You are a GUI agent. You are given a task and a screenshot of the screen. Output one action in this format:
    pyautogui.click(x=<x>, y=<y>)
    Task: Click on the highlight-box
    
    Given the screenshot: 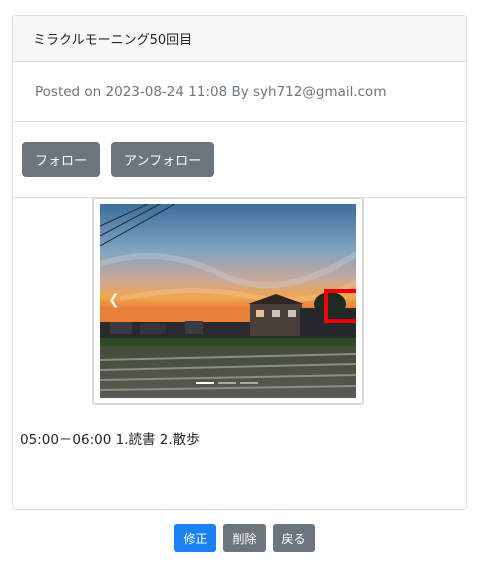 What is the action you would take?
    pyautogui.click(x=340, y=306)
    